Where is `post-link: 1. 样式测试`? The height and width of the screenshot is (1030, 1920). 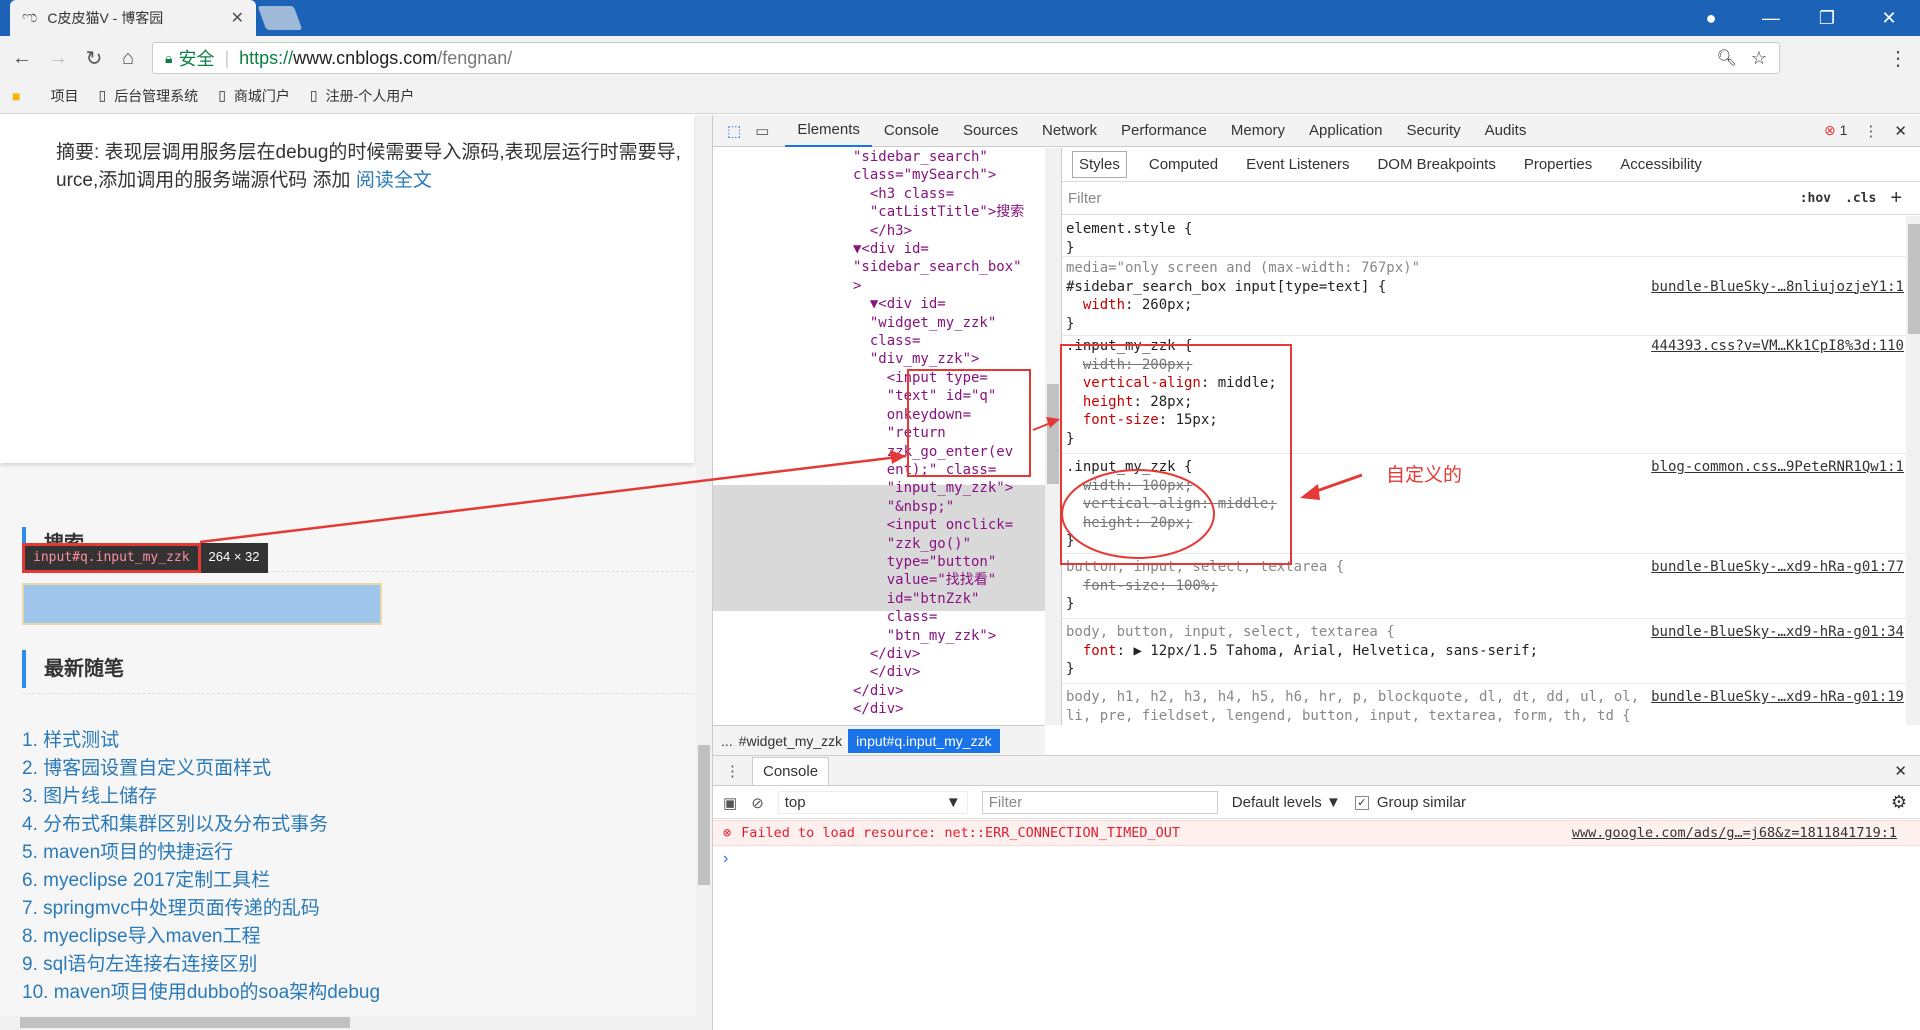
post-link: 1. 样式测试 is located at coordinates (201, 741).